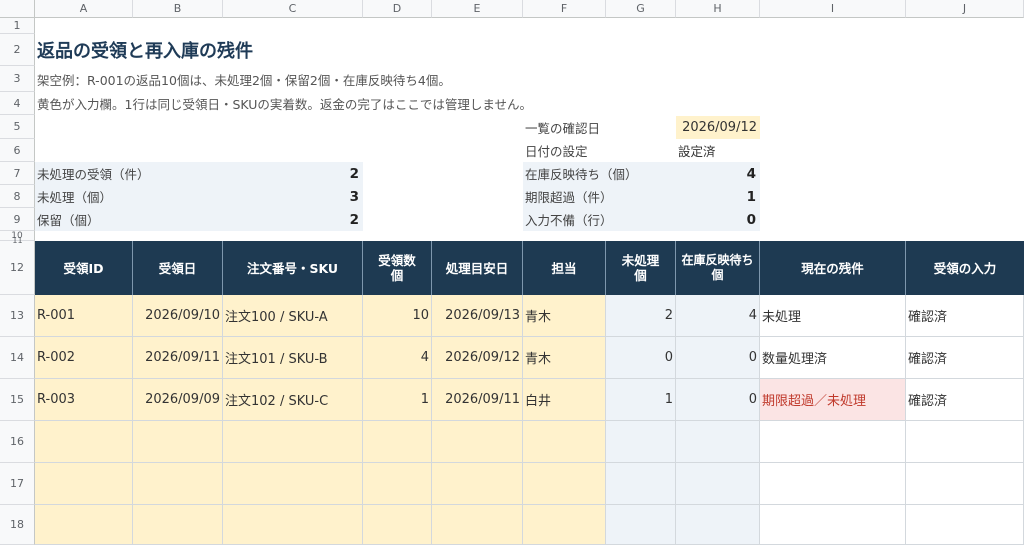 The image size is (1024, 545). I want to click on row-header-6: 6, so click(17, 150).